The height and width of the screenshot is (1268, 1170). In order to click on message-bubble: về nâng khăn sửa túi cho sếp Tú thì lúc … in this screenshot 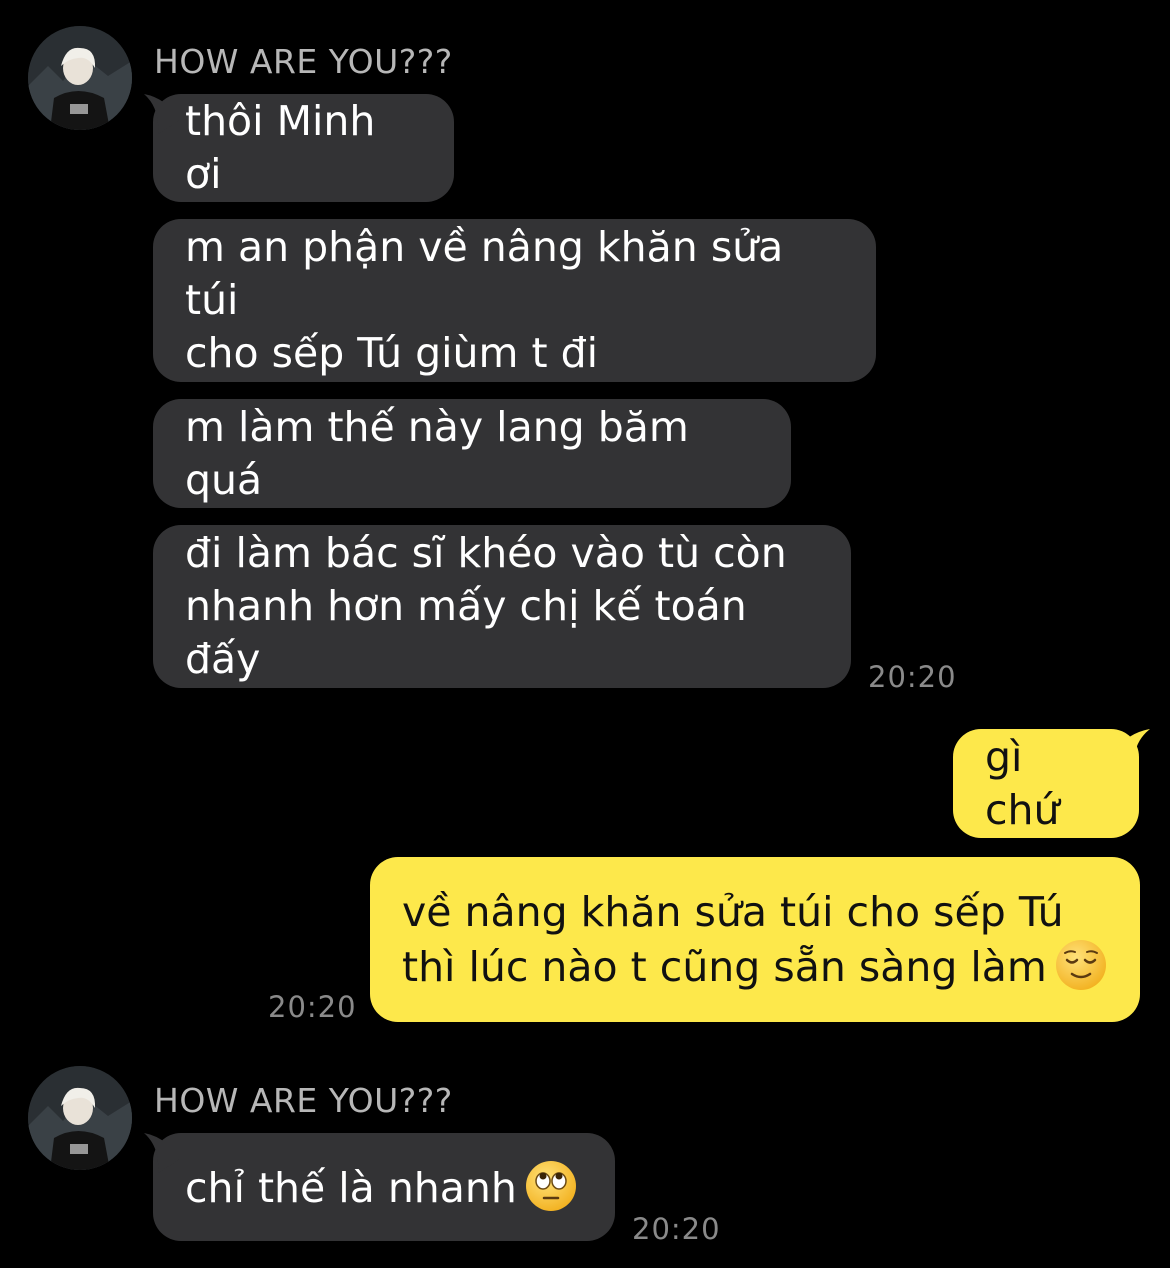, I will do `click(755, 939)`.